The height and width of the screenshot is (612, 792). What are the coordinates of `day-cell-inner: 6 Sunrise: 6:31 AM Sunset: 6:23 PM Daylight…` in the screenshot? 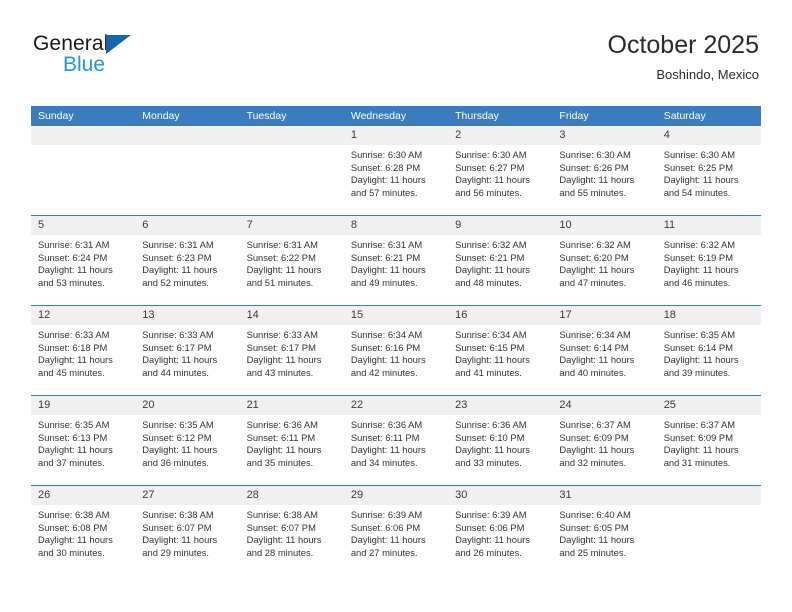 It's located at (187, 261).